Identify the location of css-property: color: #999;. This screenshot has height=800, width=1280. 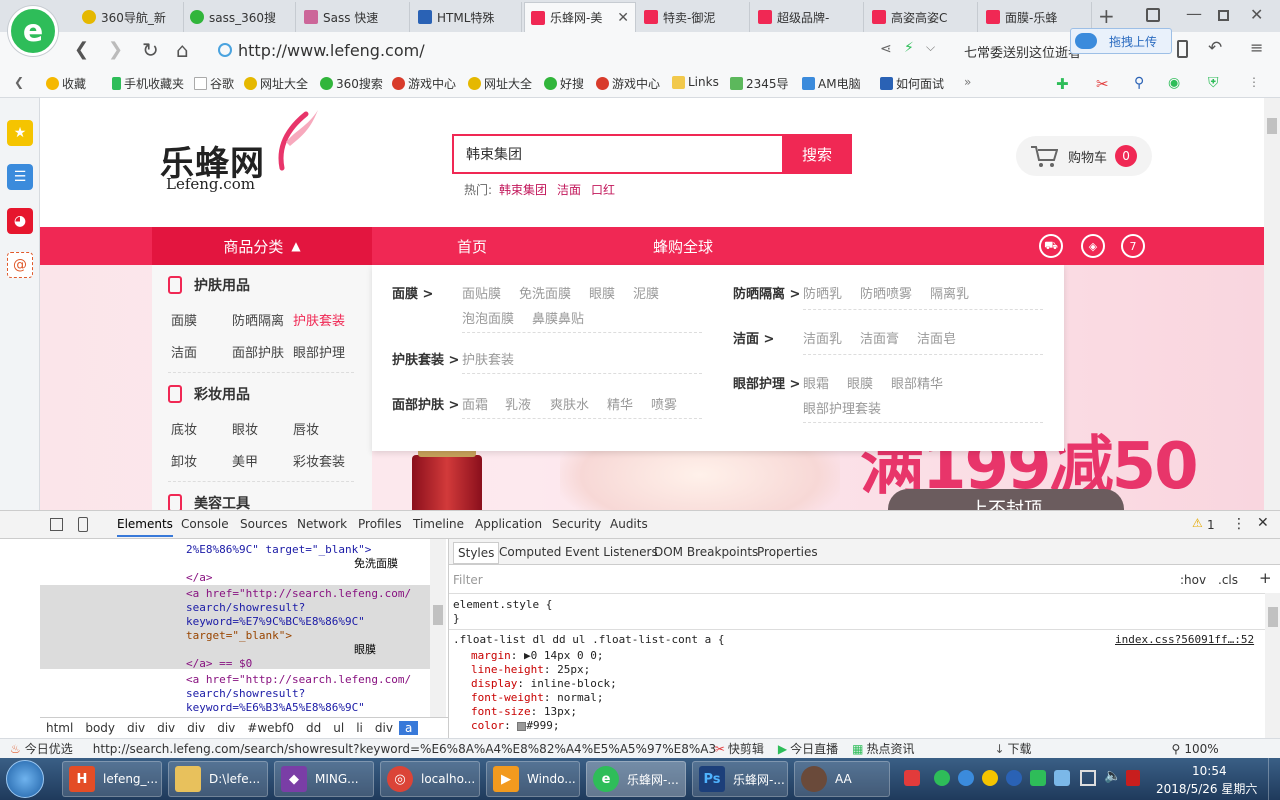
(515, 725).